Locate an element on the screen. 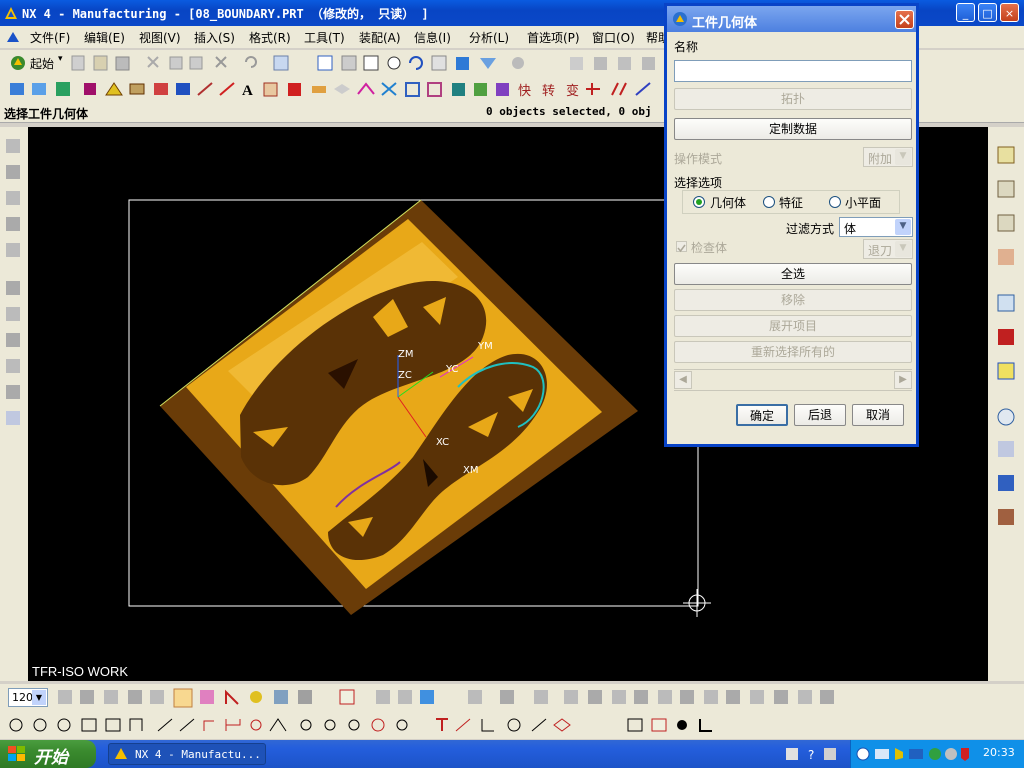 This screenshot has height=768, width=1024. radio-feature-label: 特征 is located at coordinates (791, 203).